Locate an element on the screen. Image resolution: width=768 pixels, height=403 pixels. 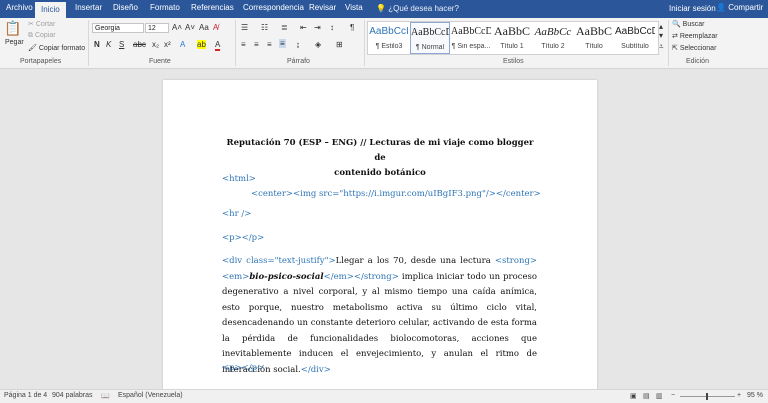
tell-me-box: 💡 ¿Qué desea hacer? is located at coordinates (417, 8).